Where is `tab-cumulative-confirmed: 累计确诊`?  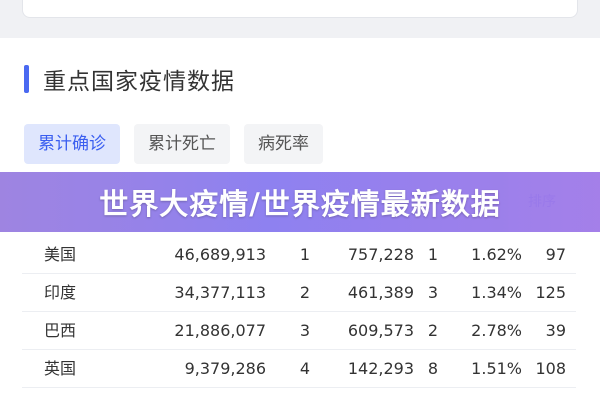
tab-cumulative-confirmed: 累计确诊 is located at coordinates (72, 144).